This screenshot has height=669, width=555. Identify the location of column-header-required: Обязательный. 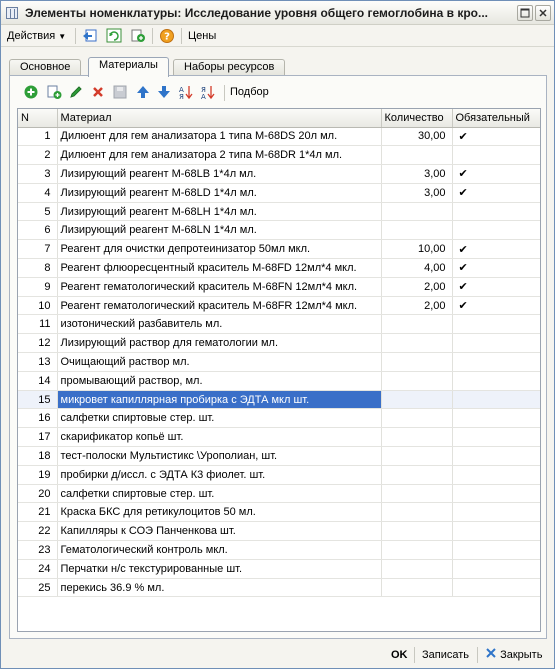
(496, 118).